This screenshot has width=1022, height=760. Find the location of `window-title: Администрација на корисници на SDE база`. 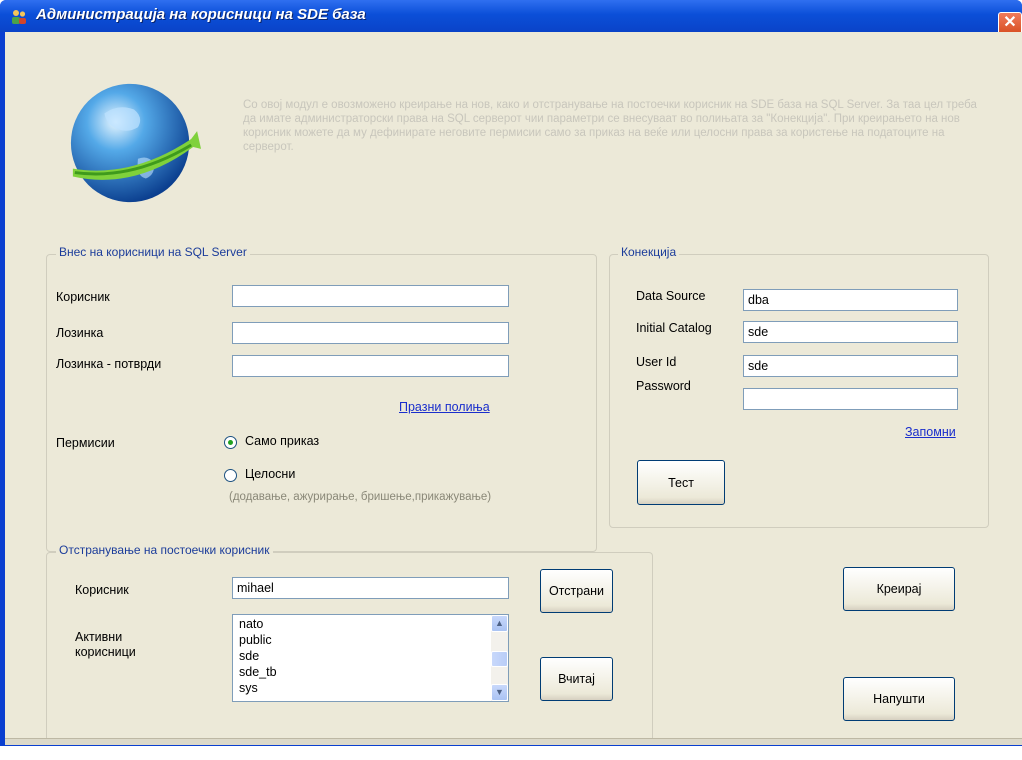

window-title: Администрација на корисници на SDE база is located at coordinates (201, 14).